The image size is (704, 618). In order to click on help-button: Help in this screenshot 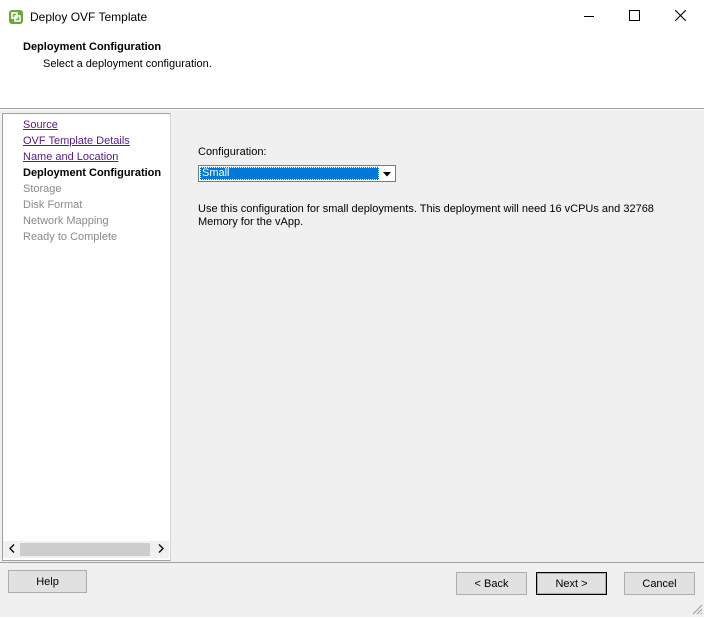, I will do `click(47, 581)`.